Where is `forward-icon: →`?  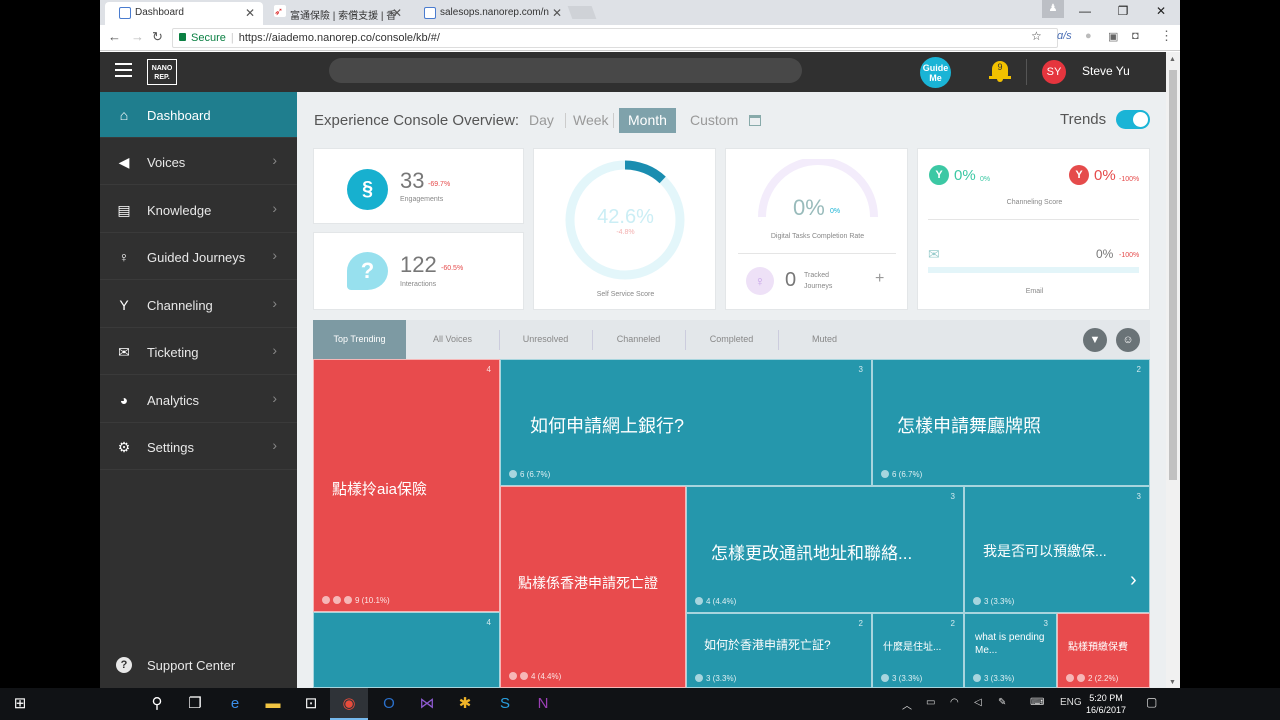
forward-icon: → is located at coordinates (137, 36).